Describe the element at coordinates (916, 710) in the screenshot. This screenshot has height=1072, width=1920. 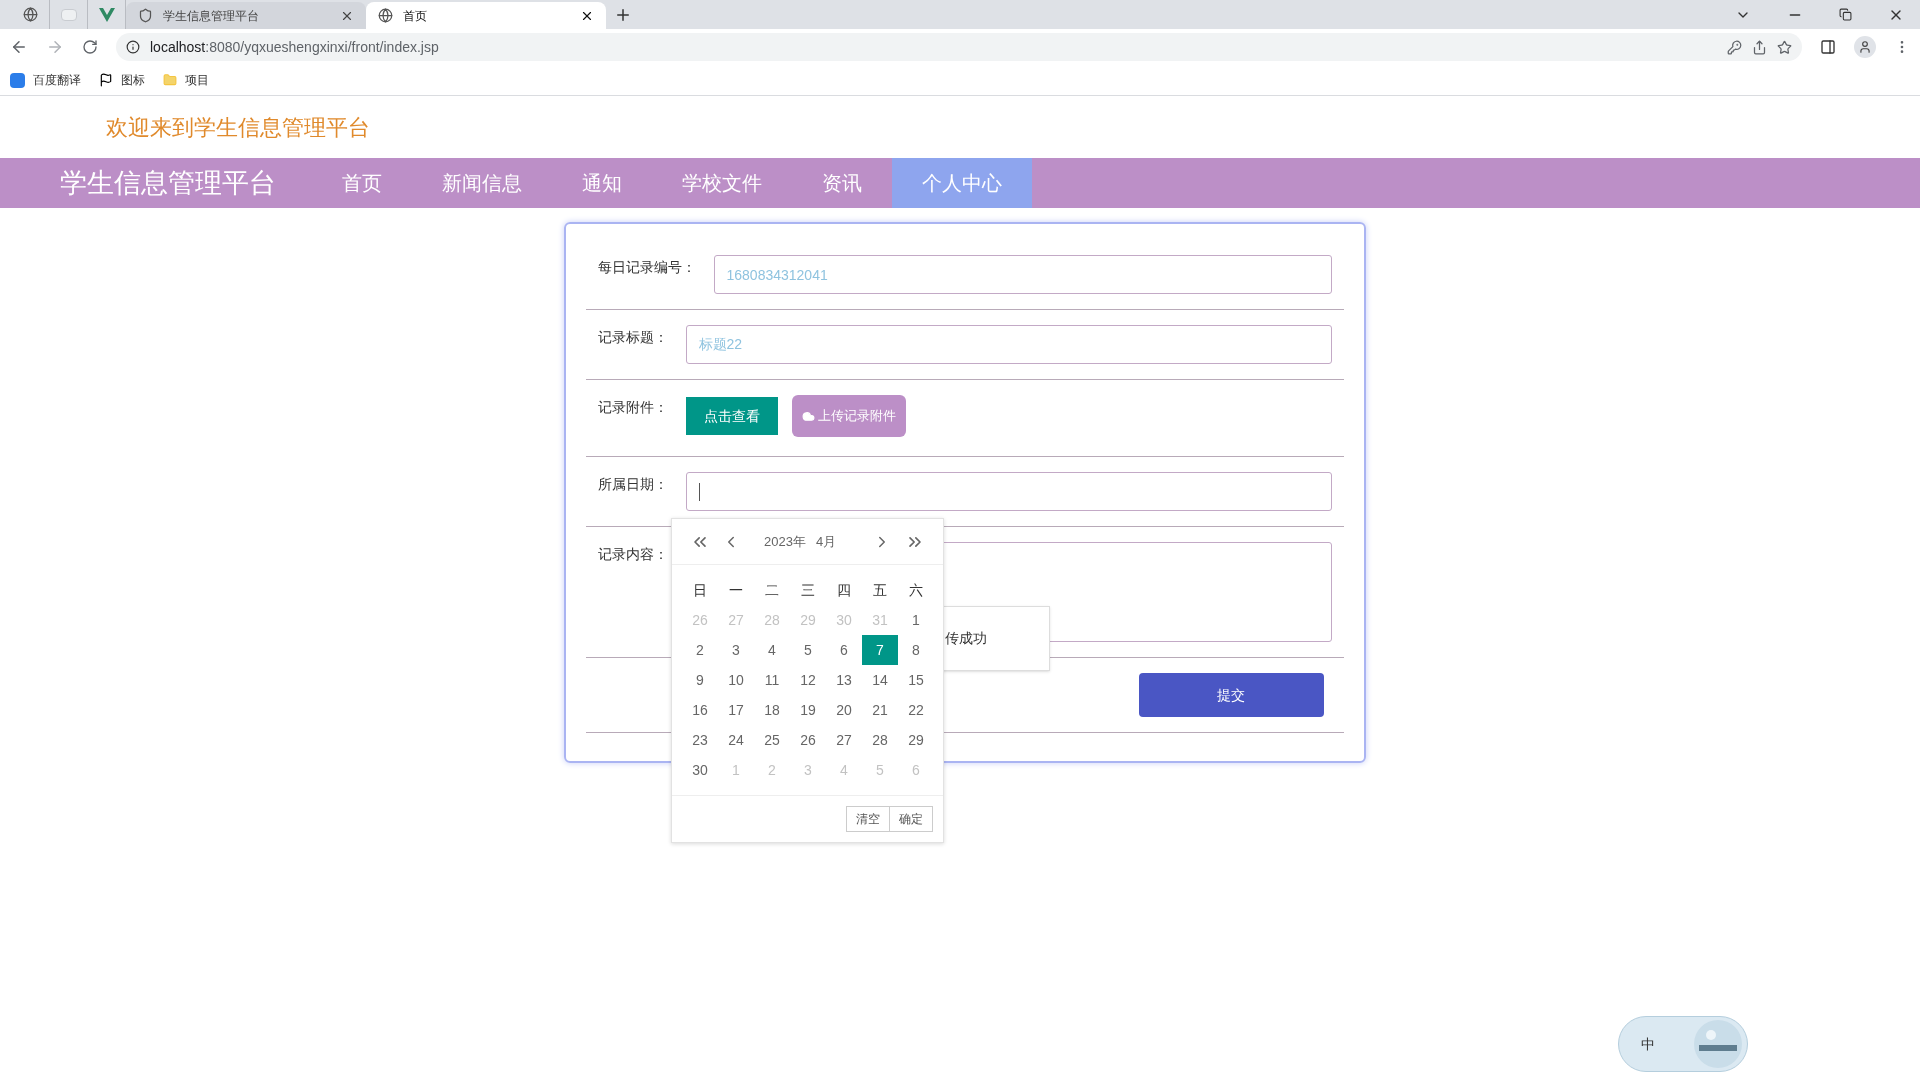
I see `calendar-day: 22` at that location.